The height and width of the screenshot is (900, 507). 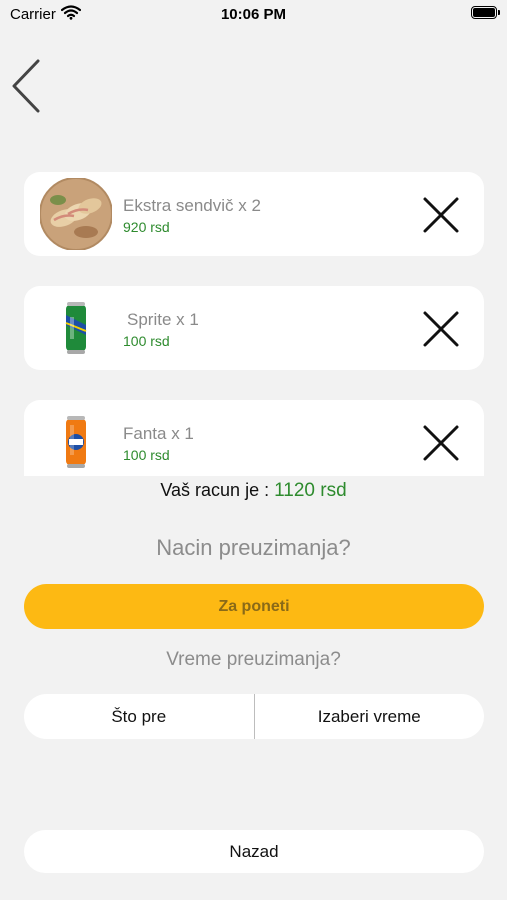 What do you see at coordinates (253, 547) in the screenshot?
I see `pickup-method-question: Nacin preuzimanja?` at bounding box center [253, 547].